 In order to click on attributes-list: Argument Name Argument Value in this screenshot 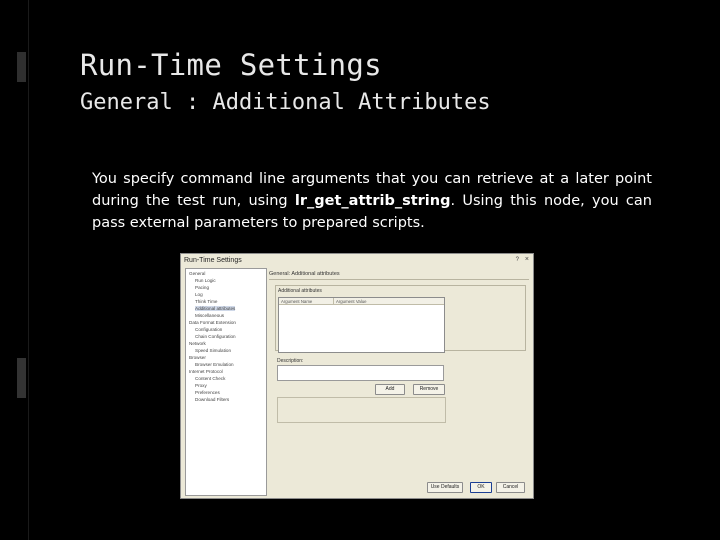, I will do `click(361, 325)`.